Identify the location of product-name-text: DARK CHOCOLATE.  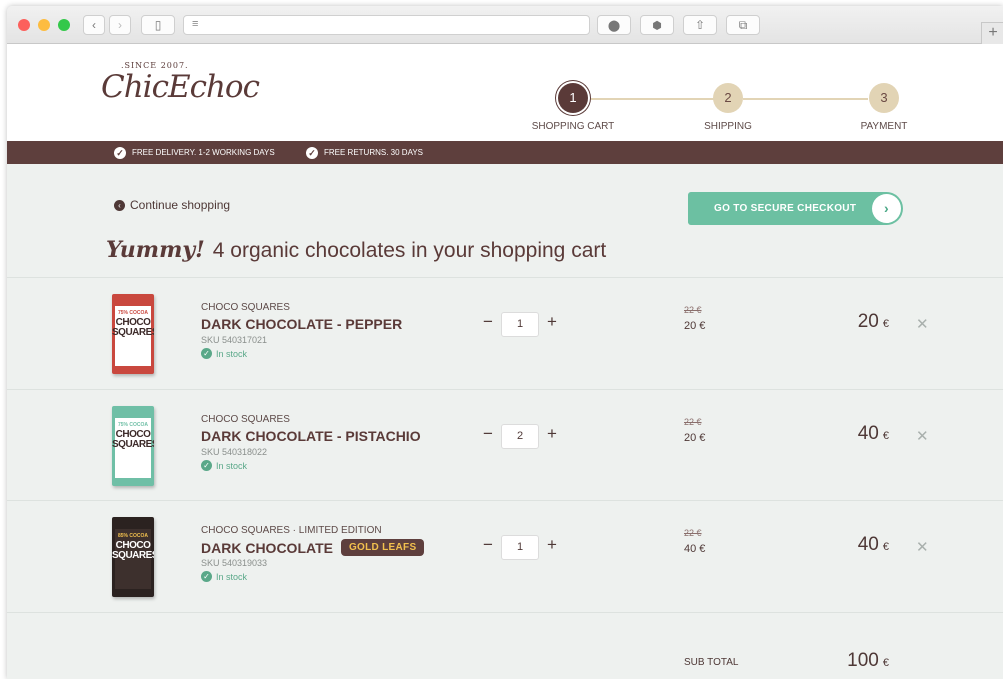
(267, 547).